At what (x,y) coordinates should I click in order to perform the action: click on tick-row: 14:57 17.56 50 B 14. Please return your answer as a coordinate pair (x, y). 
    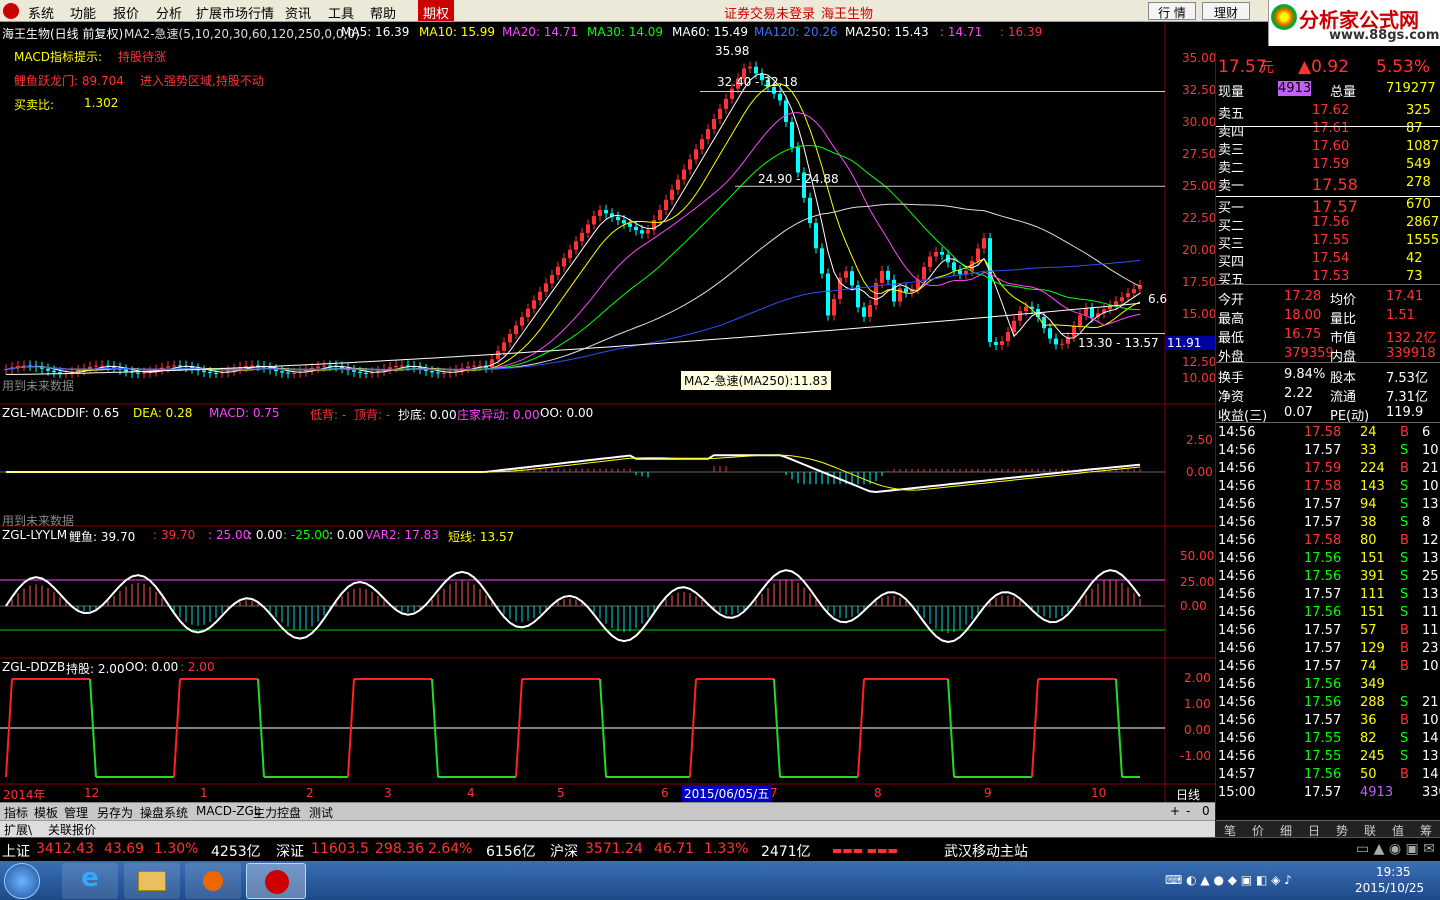
    Looking at the image, I should click on (1328, 775).